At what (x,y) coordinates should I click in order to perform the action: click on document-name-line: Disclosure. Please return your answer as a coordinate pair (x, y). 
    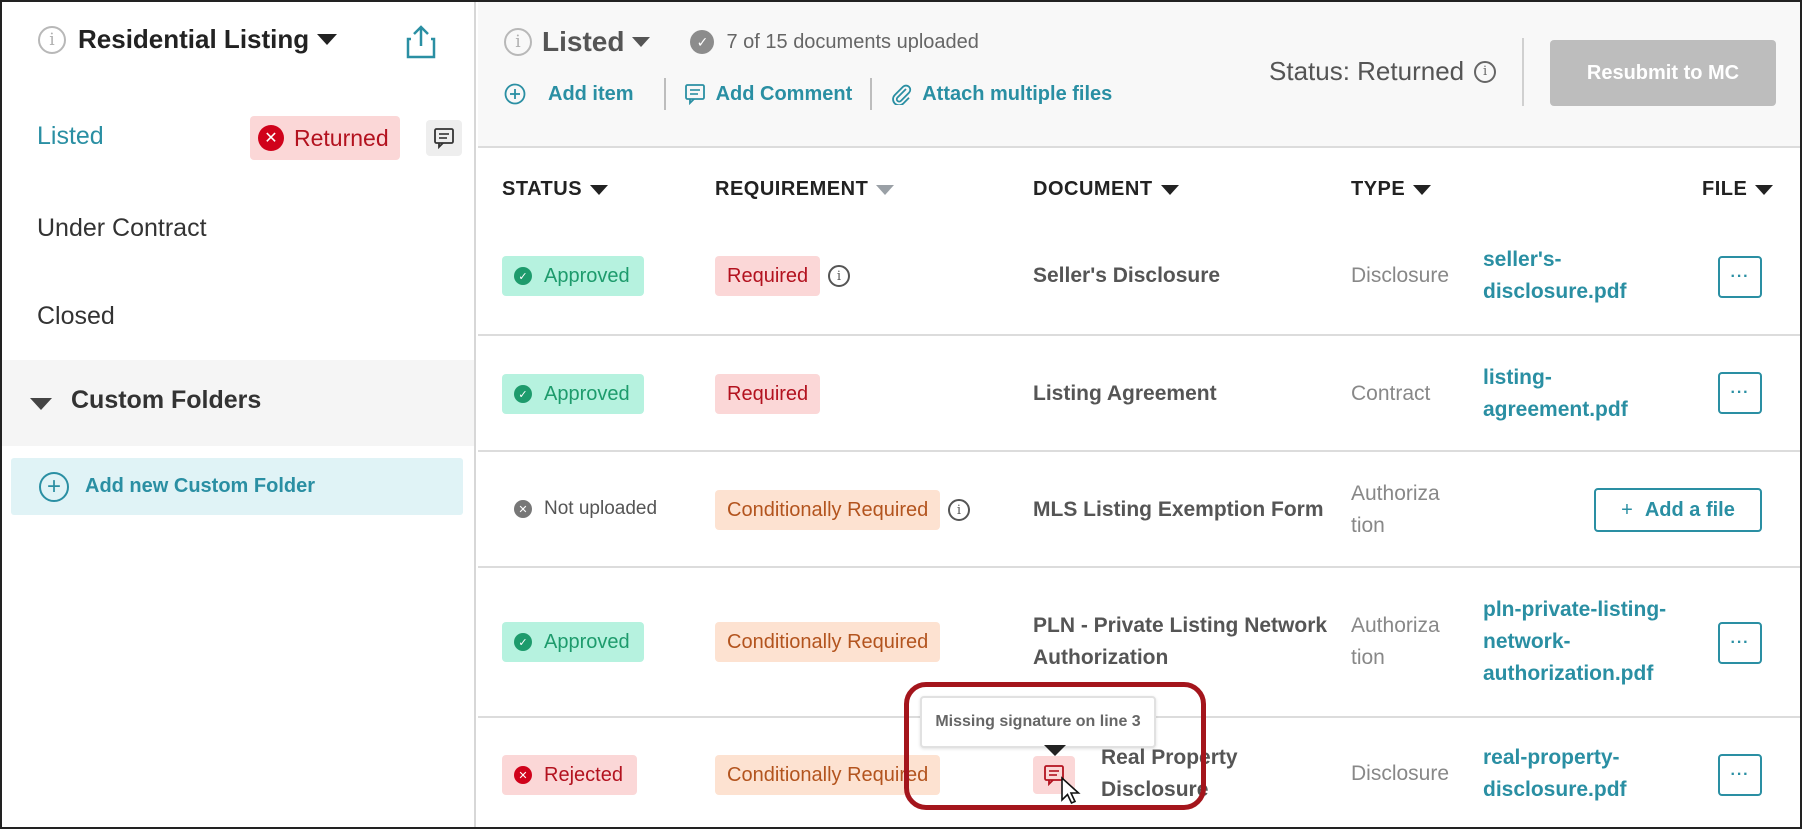
    Looking at the image, I should click on (1155, 789).